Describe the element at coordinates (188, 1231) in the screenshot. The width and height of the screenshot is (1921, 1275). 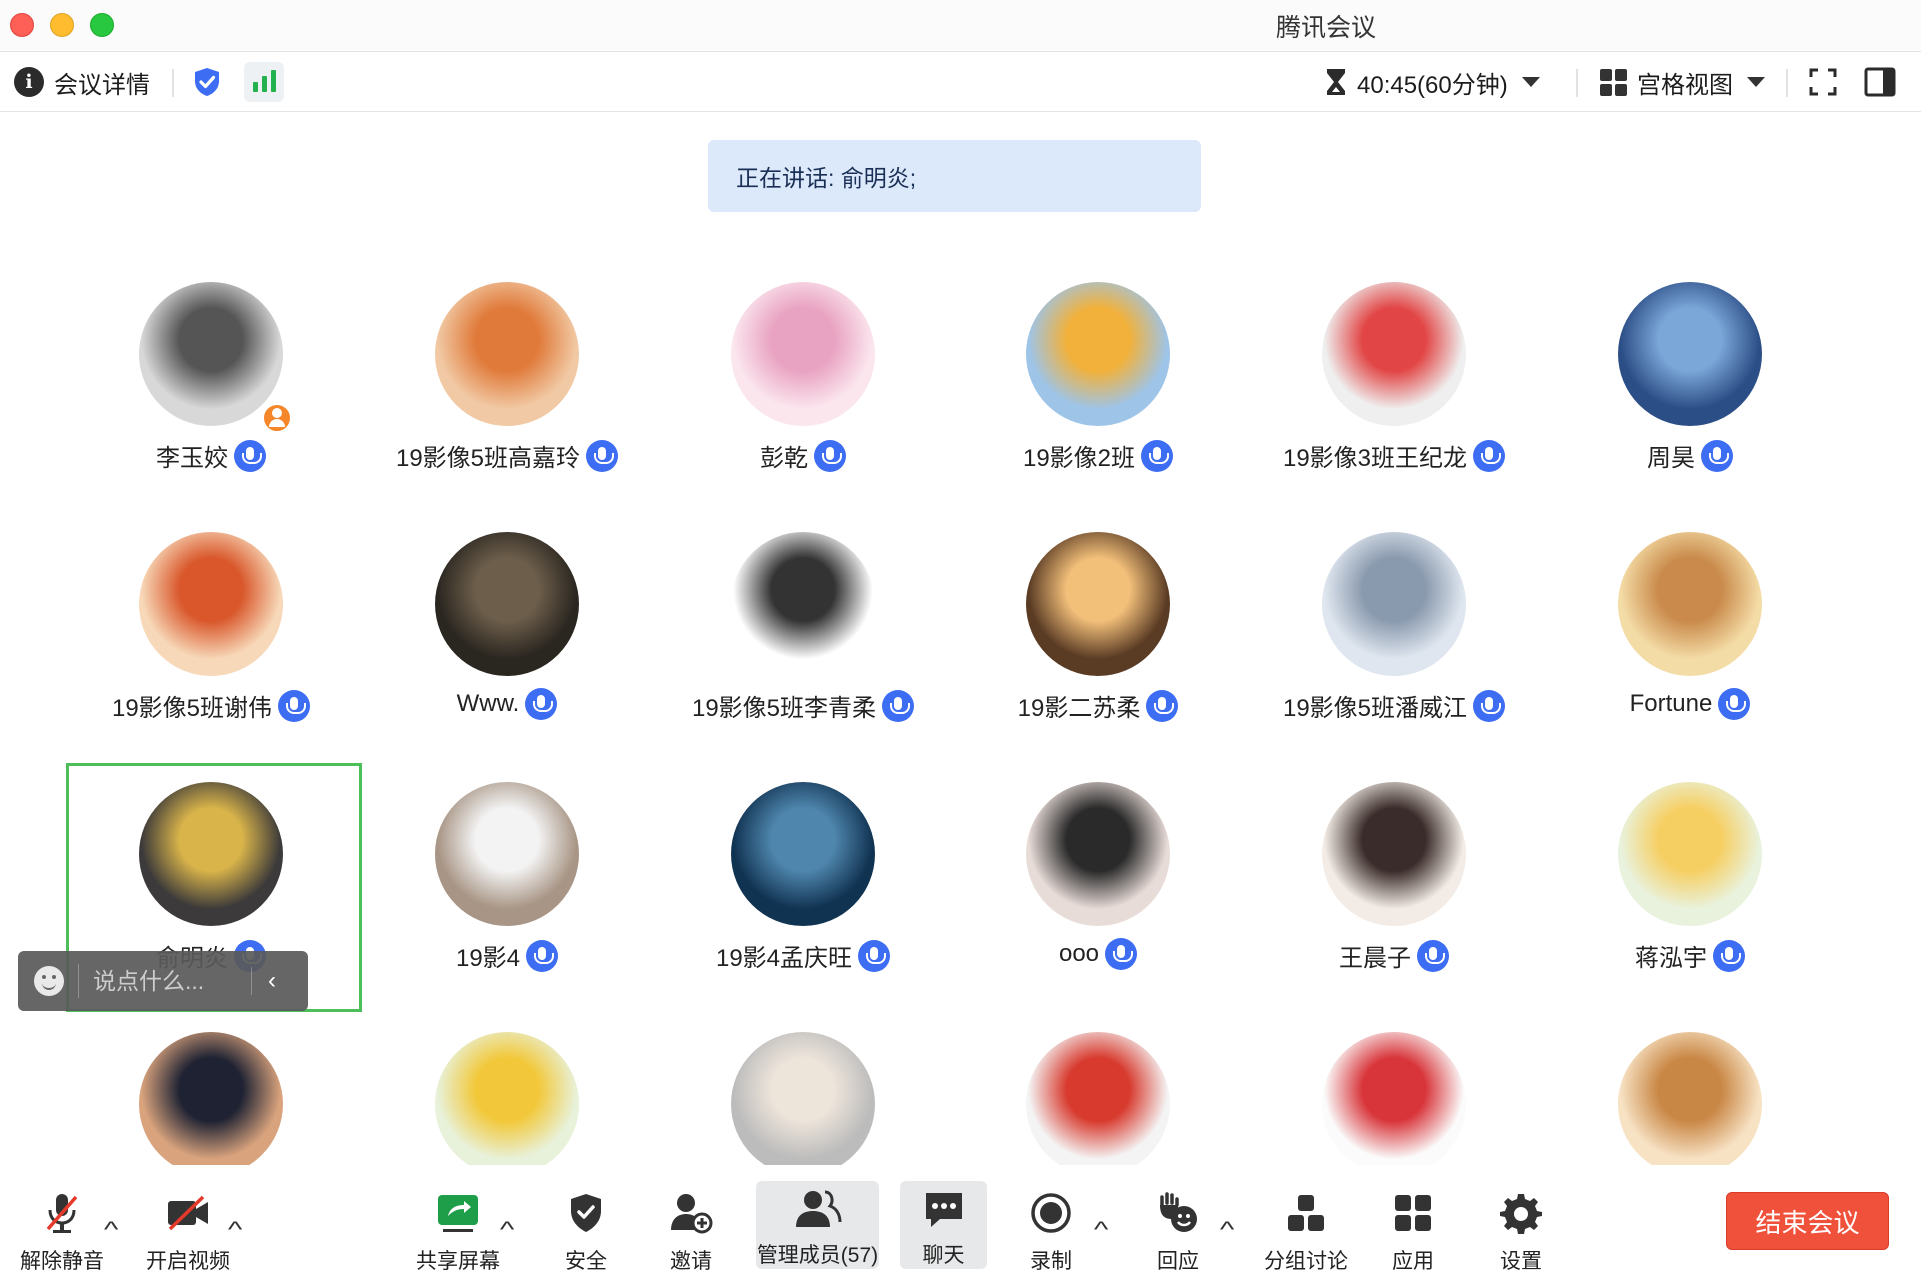
I see `start-video-button: 开启视频` at that location.